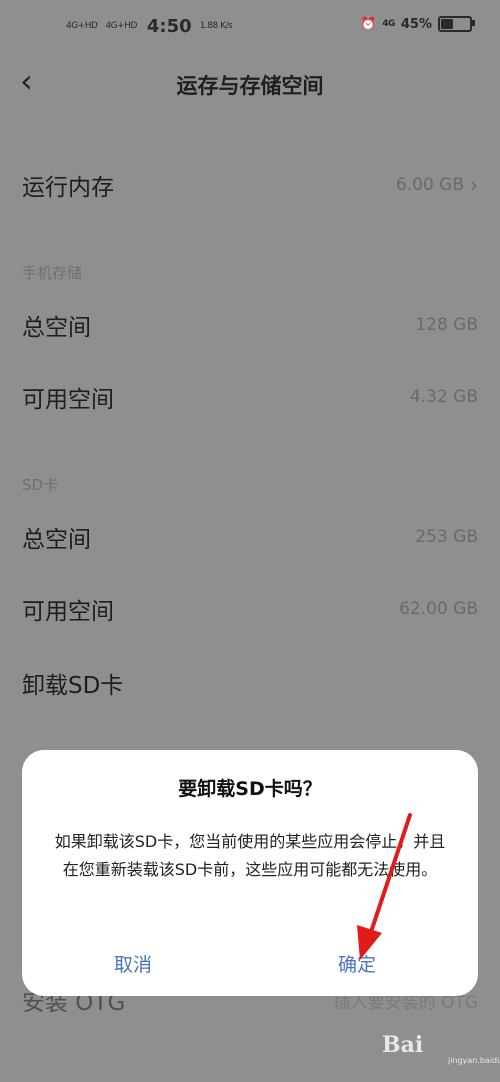 The height and width of the screenshot is (1082, 500). Describe the element at coordinates (73, 686) in the screenshot. I see `unmount-sd-label: 卸载SD卡` at that location.